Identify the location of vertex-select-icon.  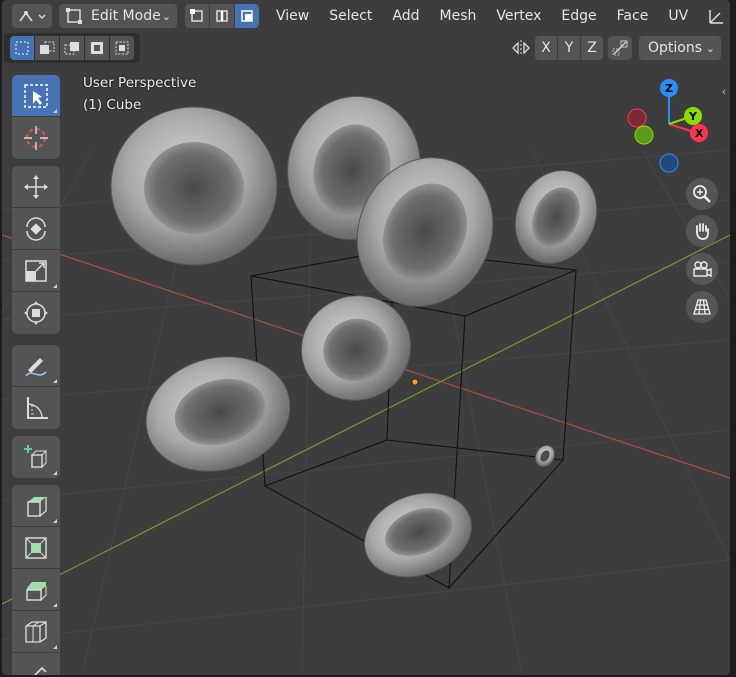
(196, 15).